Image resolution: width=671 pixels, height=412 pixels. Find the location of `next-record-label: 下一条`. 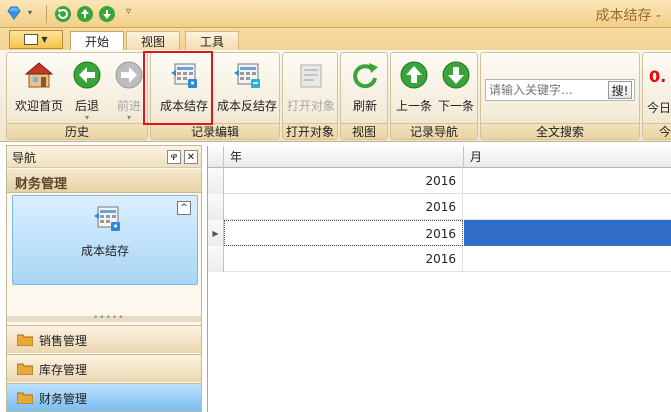

next-record-label: 下一条 is located at coordinates (455, 106).